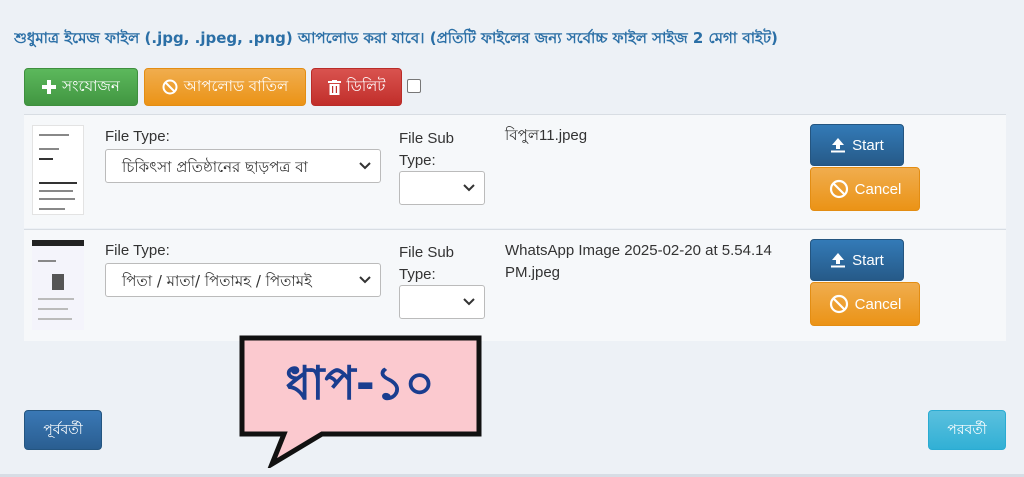 Image resolution: width=1024 pixels, height=477 pixels. I want to click on file-type-value: পিতা / মাতা/ পিতামহ / পিতামই, so click(217, 281).